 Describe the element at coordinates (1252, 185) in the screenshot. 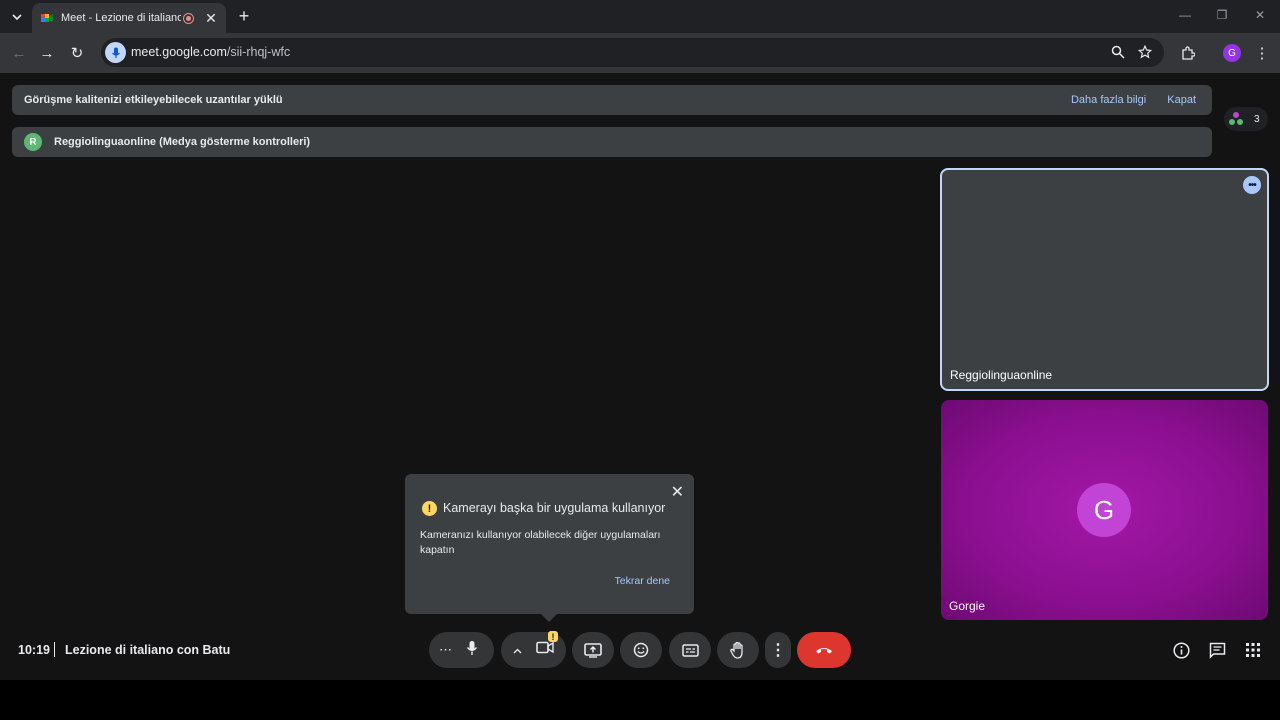

I see `tile-more-options-icon: •••` at that location.